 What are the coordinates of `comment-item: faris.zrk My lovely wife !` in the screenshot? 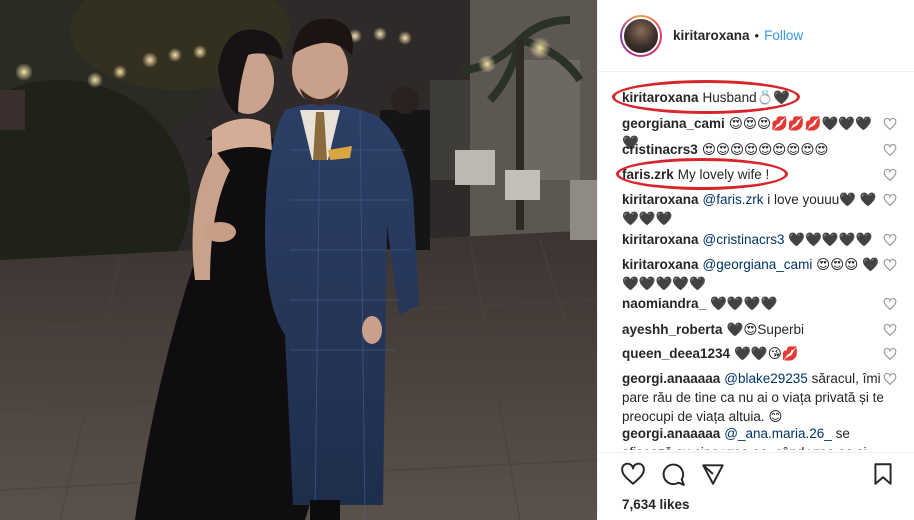 It's located at (753, 174).